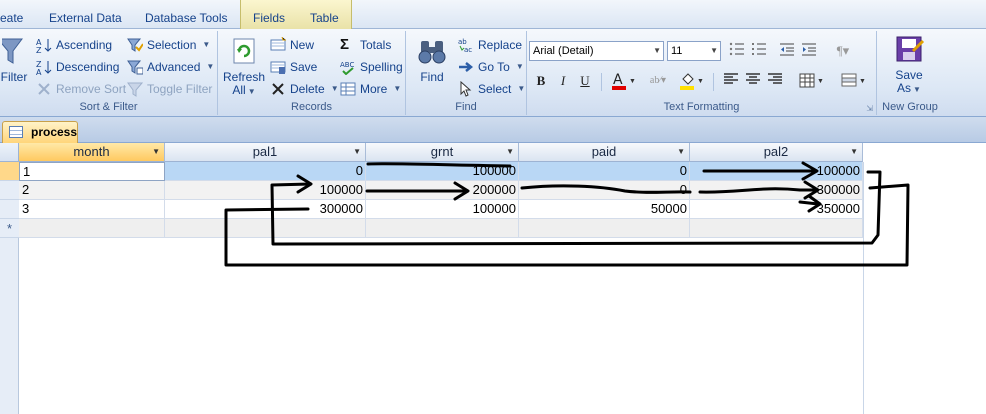  Describe the element at coordinates (265, 171) in the screenshot. I see `cell-pal1: 0` at that location.